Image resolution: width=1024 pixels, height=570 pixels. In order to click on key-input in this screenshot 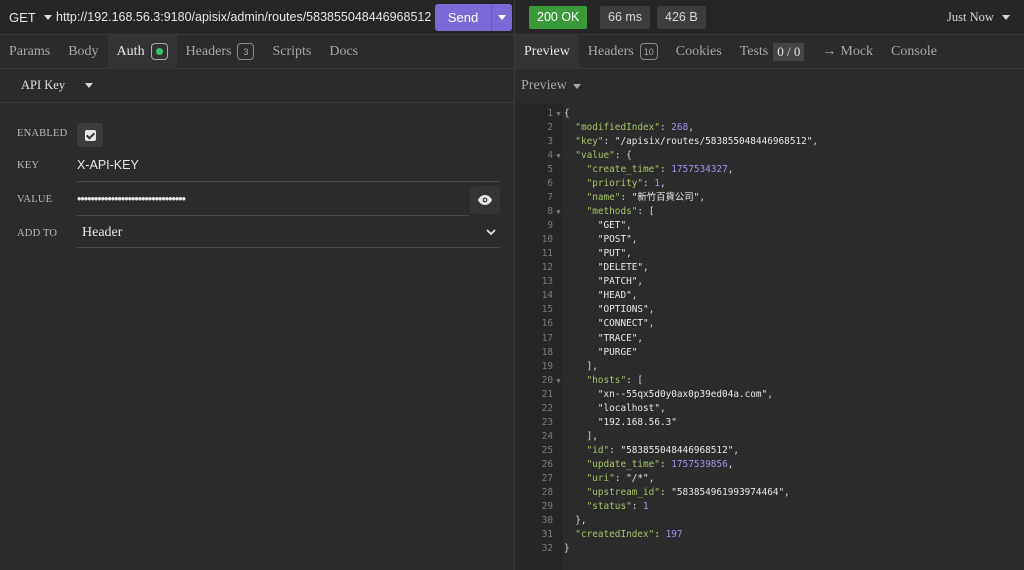, I will do `click(288, 165)`.